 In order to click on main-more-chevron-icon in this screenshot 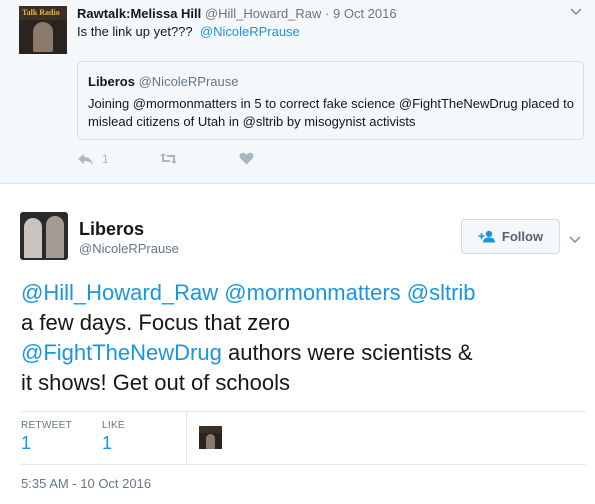, I will do `click(575, 239)`.